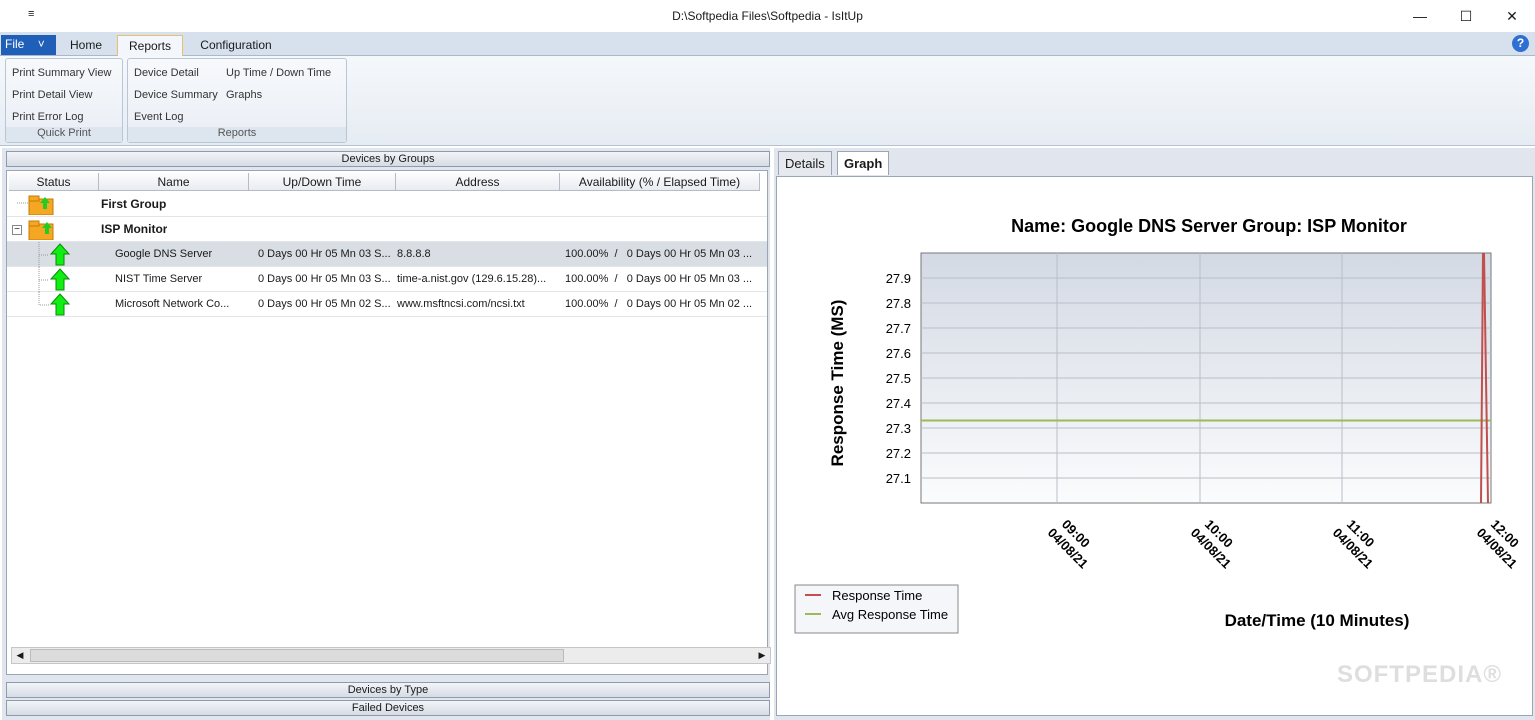 The width and height of the screenshot is (1535, 720). I want to click on column-address: Address, so click(478, 182).